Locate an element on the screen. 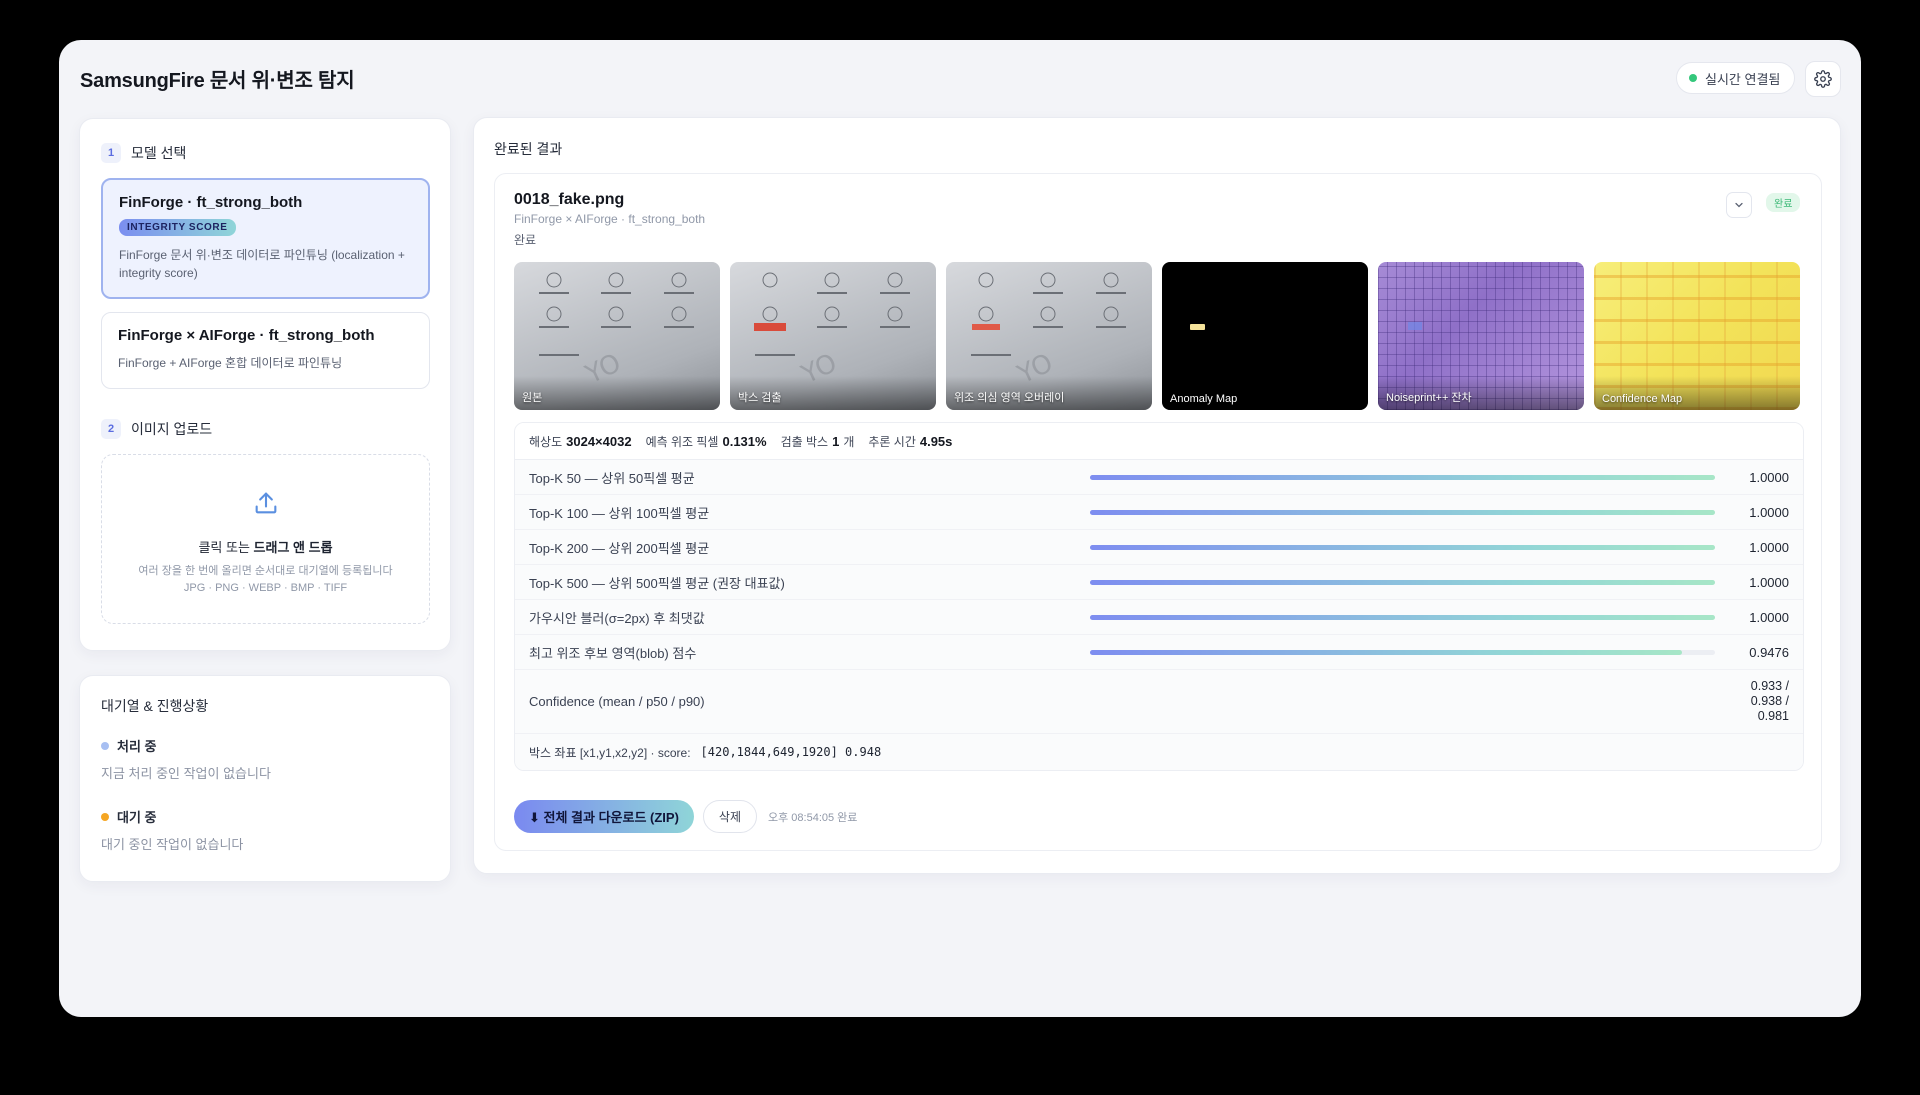 Image resolution: width=1920 pixels, height=1095 pixels. thumb-label: Confidence Map is located at coordinates (1642, 399).